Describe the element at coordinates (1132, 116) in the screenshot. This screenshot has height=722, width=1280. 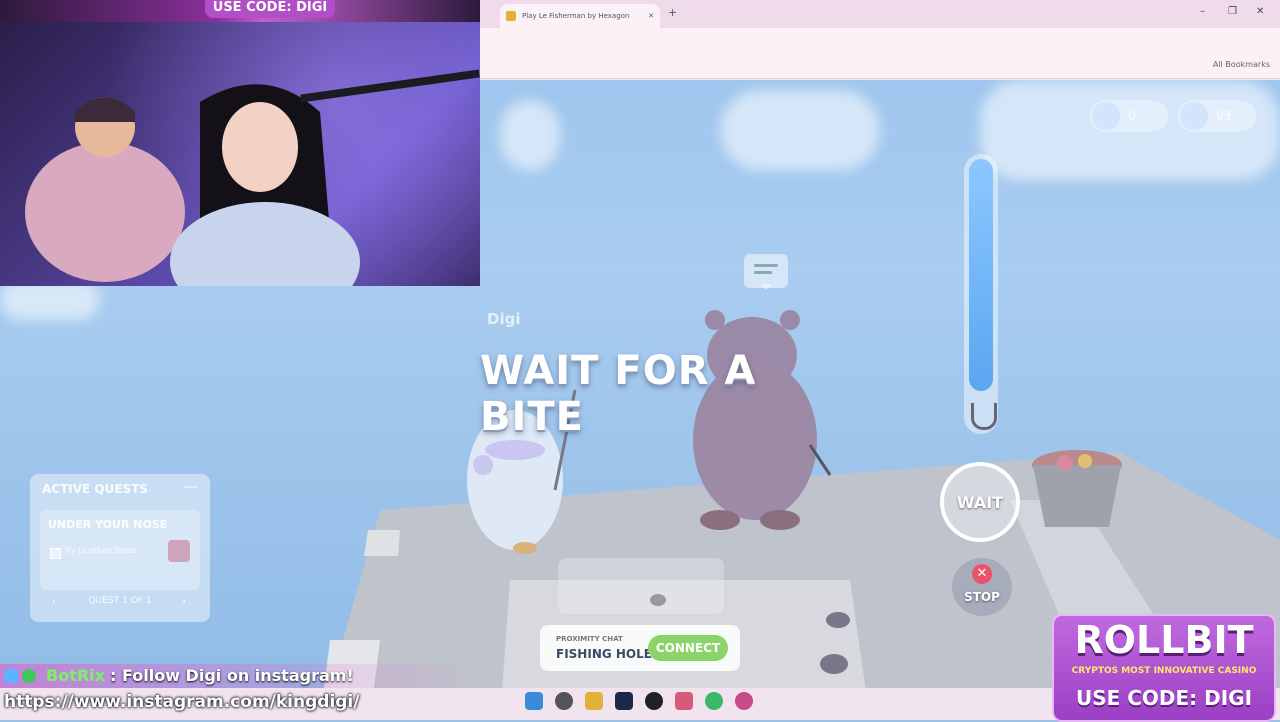
I see `coins-value: 0` at that location.